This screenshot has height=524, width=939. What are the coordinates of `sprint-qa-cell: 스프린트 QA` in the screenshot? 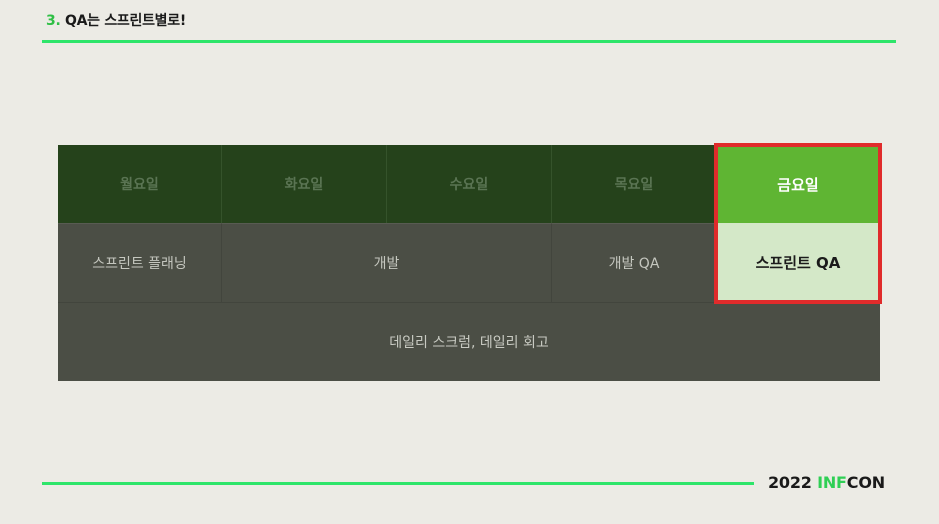 It's located at (798, 262).